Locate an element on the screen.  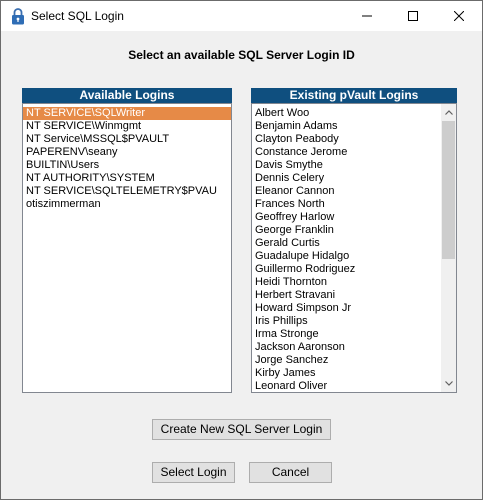
select-login-button: Select Login is located at coordinates (193, 472).